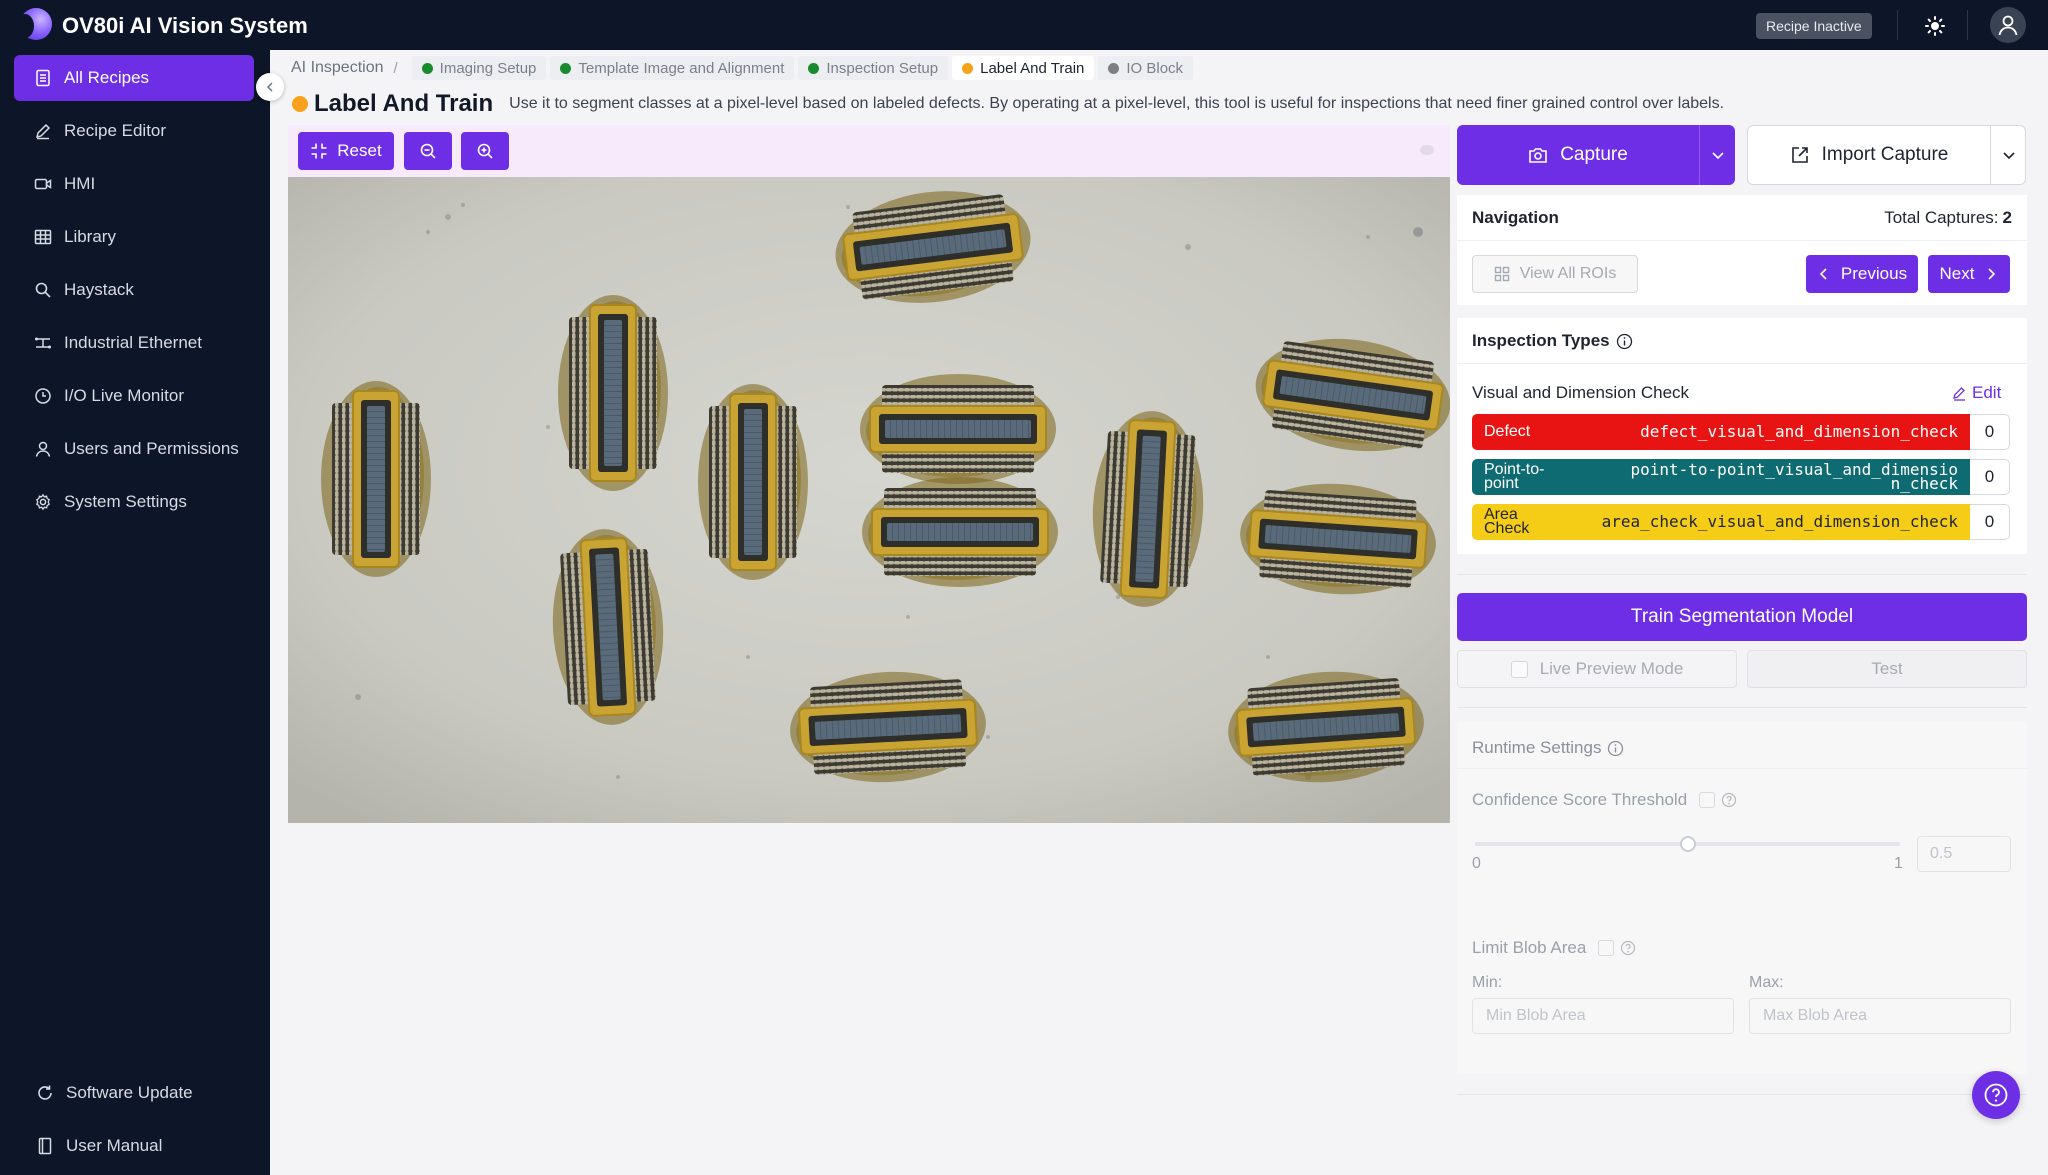 The image size is (2048, 1175). Describe the element at coordinates (1887, 669) in the screenshot. I see `test-button: Test` at that location.